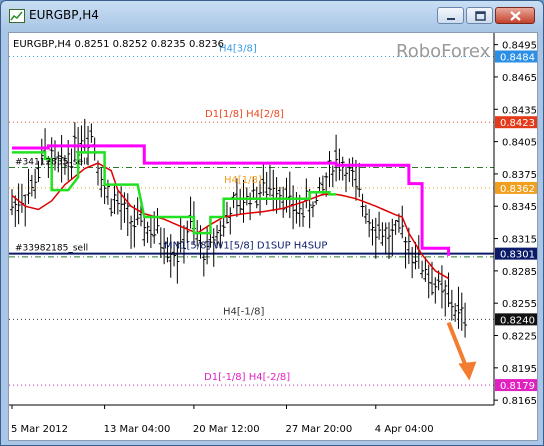 The width and height of the screenshot is (544, 446). I want to click on price-tick-label: 0.8255, so click(519, 304).